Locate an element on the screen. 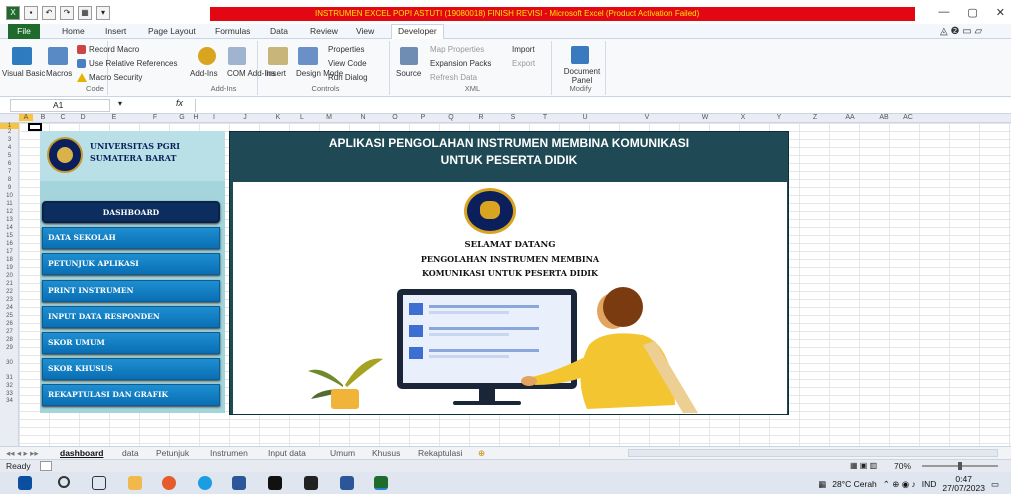 The image size is (1011, 494). help-icon: ◬ ❷ ▭ ▱ is located at coordinates (961, 31).